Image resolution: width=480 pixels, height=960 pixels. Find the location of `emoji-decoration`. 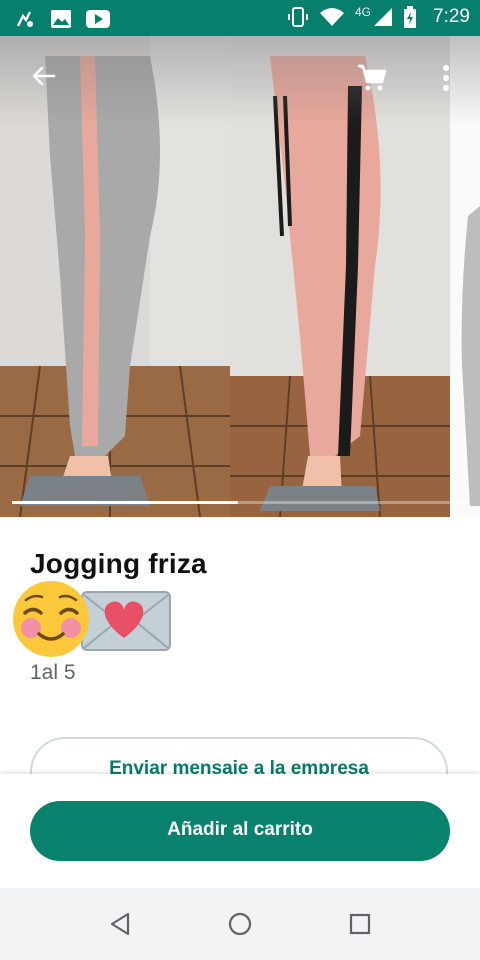

emoji-decoration is located at coordinates (92, 619).